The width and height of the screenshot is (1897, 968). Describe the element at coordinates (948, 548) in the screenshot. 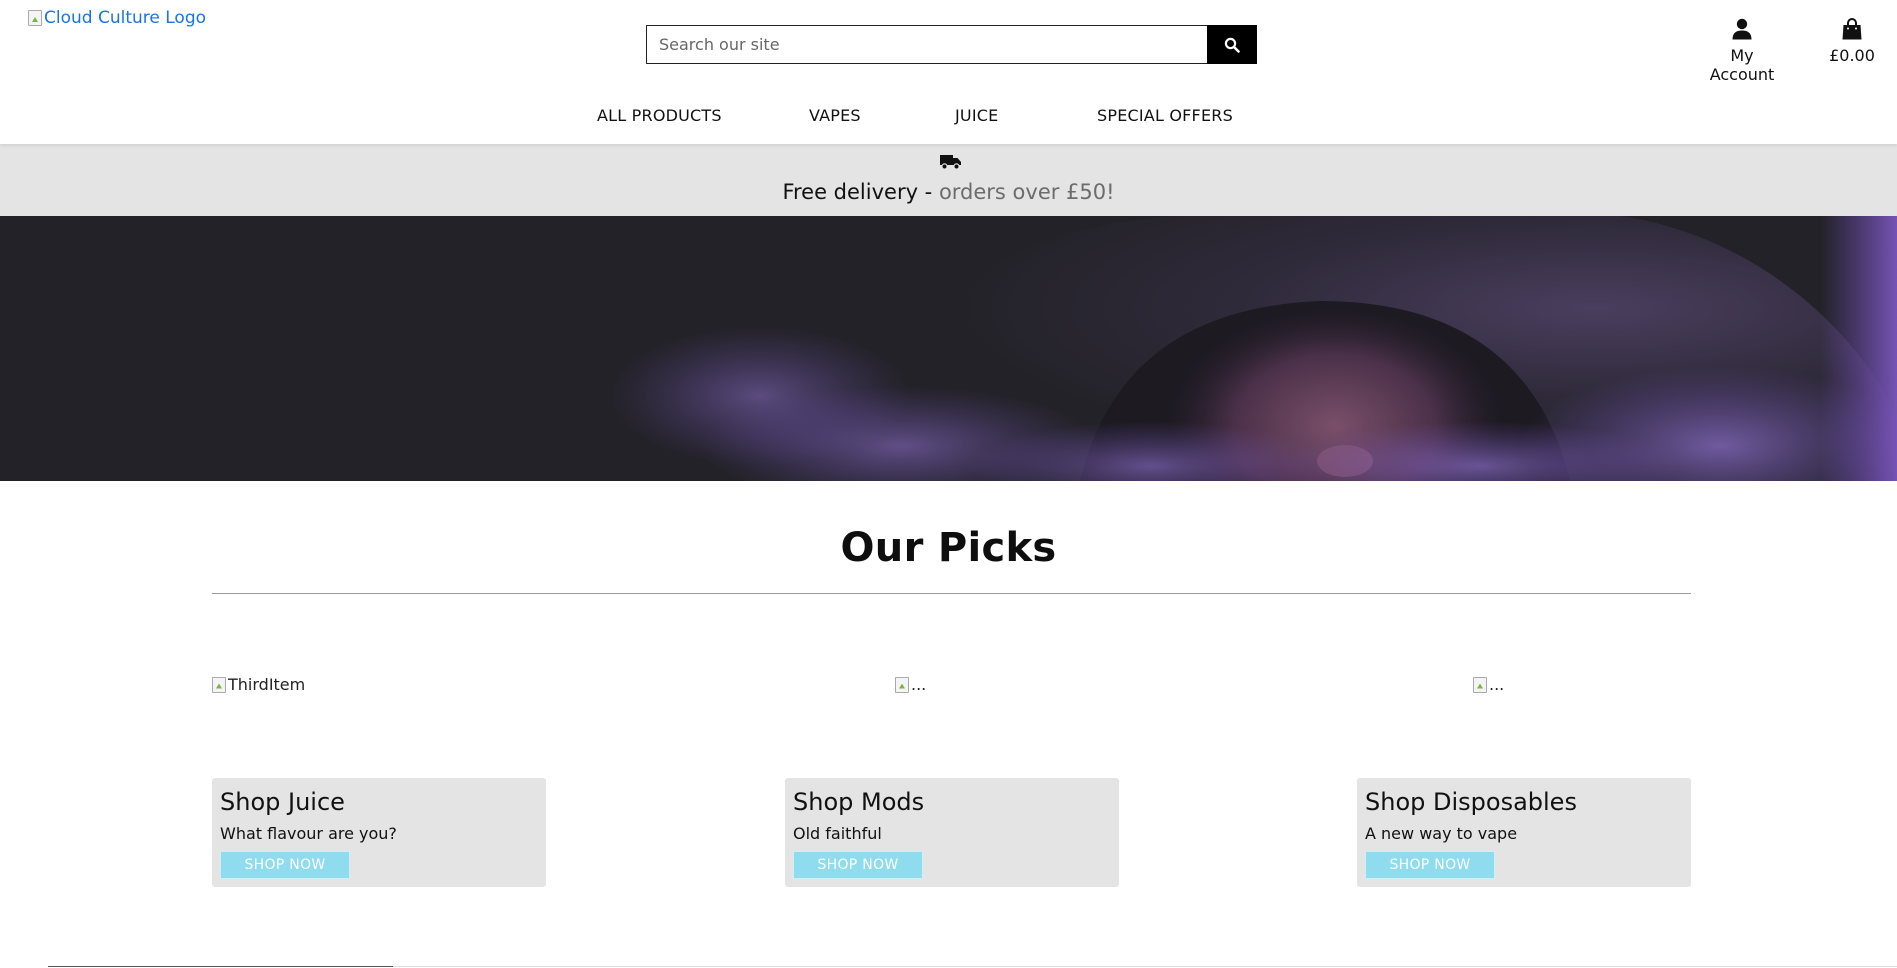

I see `section-title: Our Picks` at that location.